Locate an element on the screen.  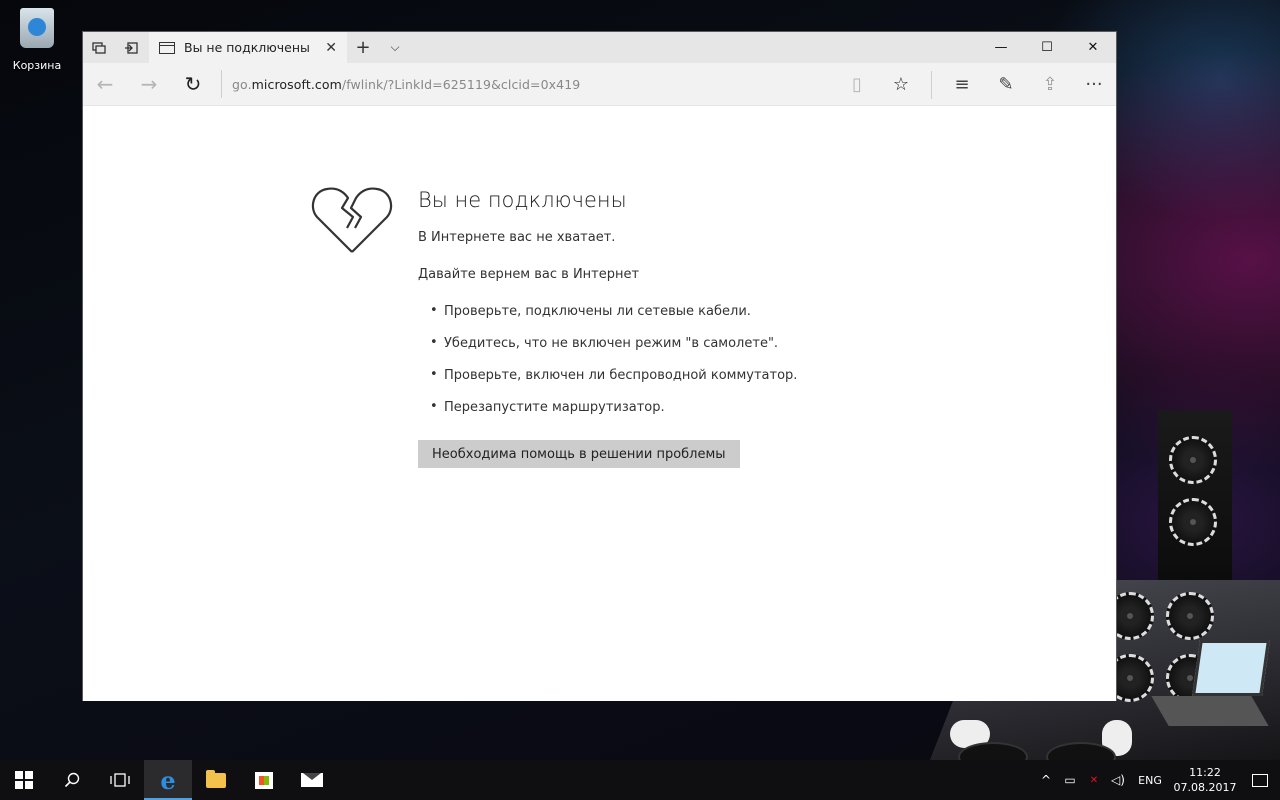
list-item: Перезапустите маршрутизатор. is located at coordinates (613, 407).